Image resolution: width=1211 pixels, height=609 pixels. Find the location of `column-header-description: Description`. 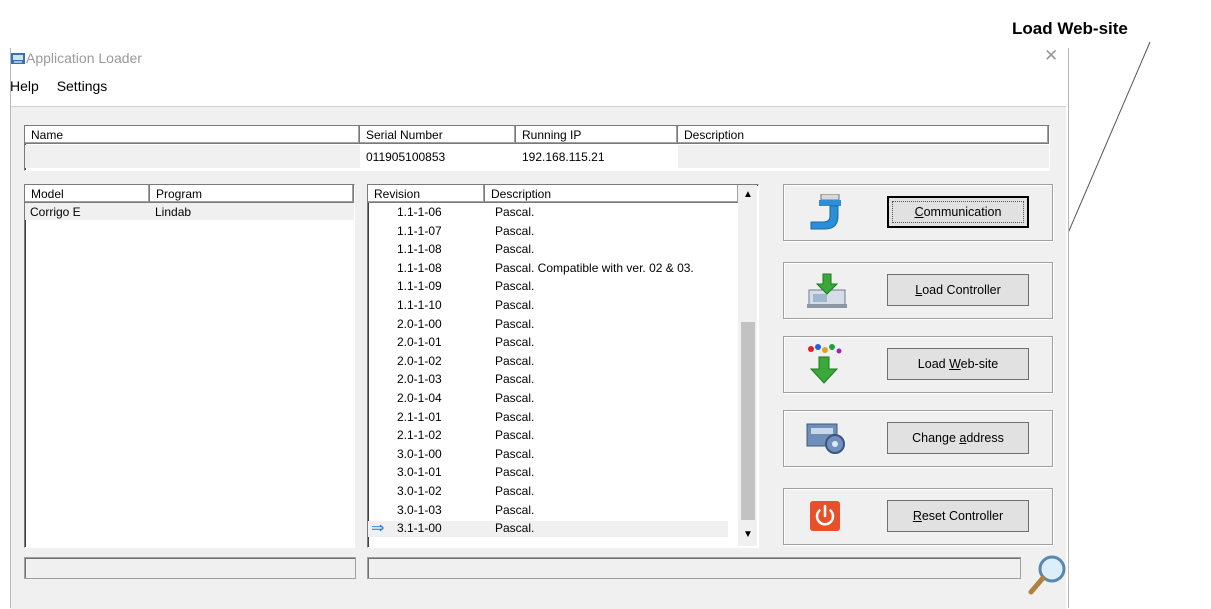

column-header-description: Description is located at coordinates (863, 135).